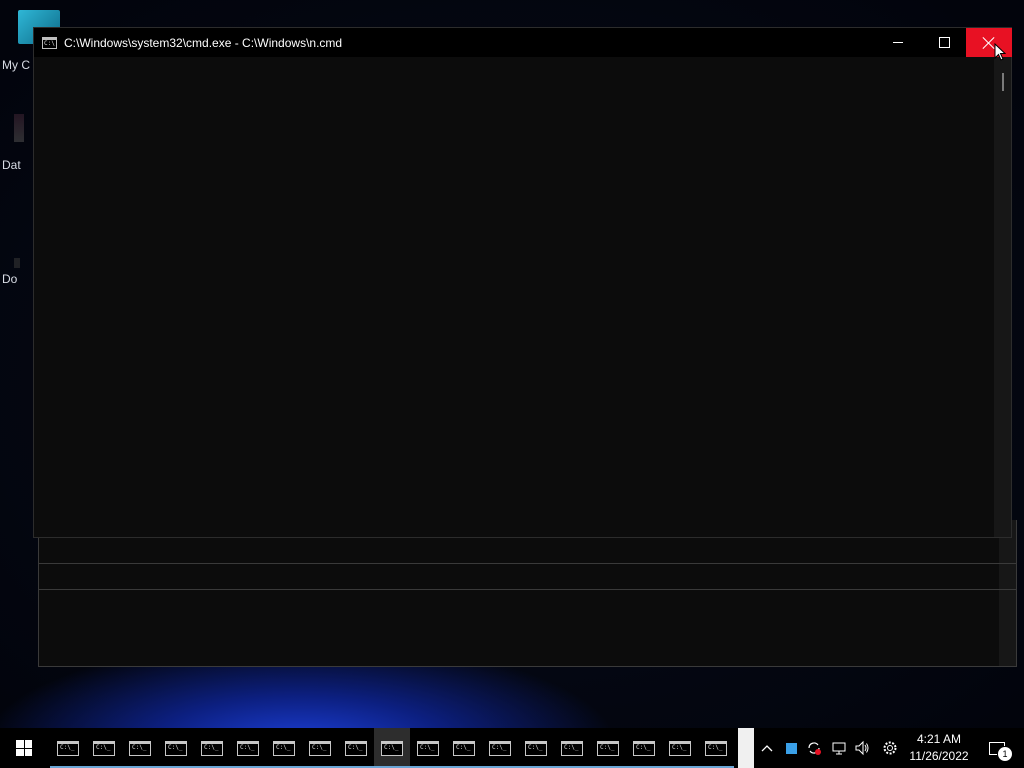 The width and height of the screenshot is (1024, 768). What do you see at coordinates (16, 65) in the screenshot?
I see `desktop-icon-label: My C` at bounding box center [16, 65].